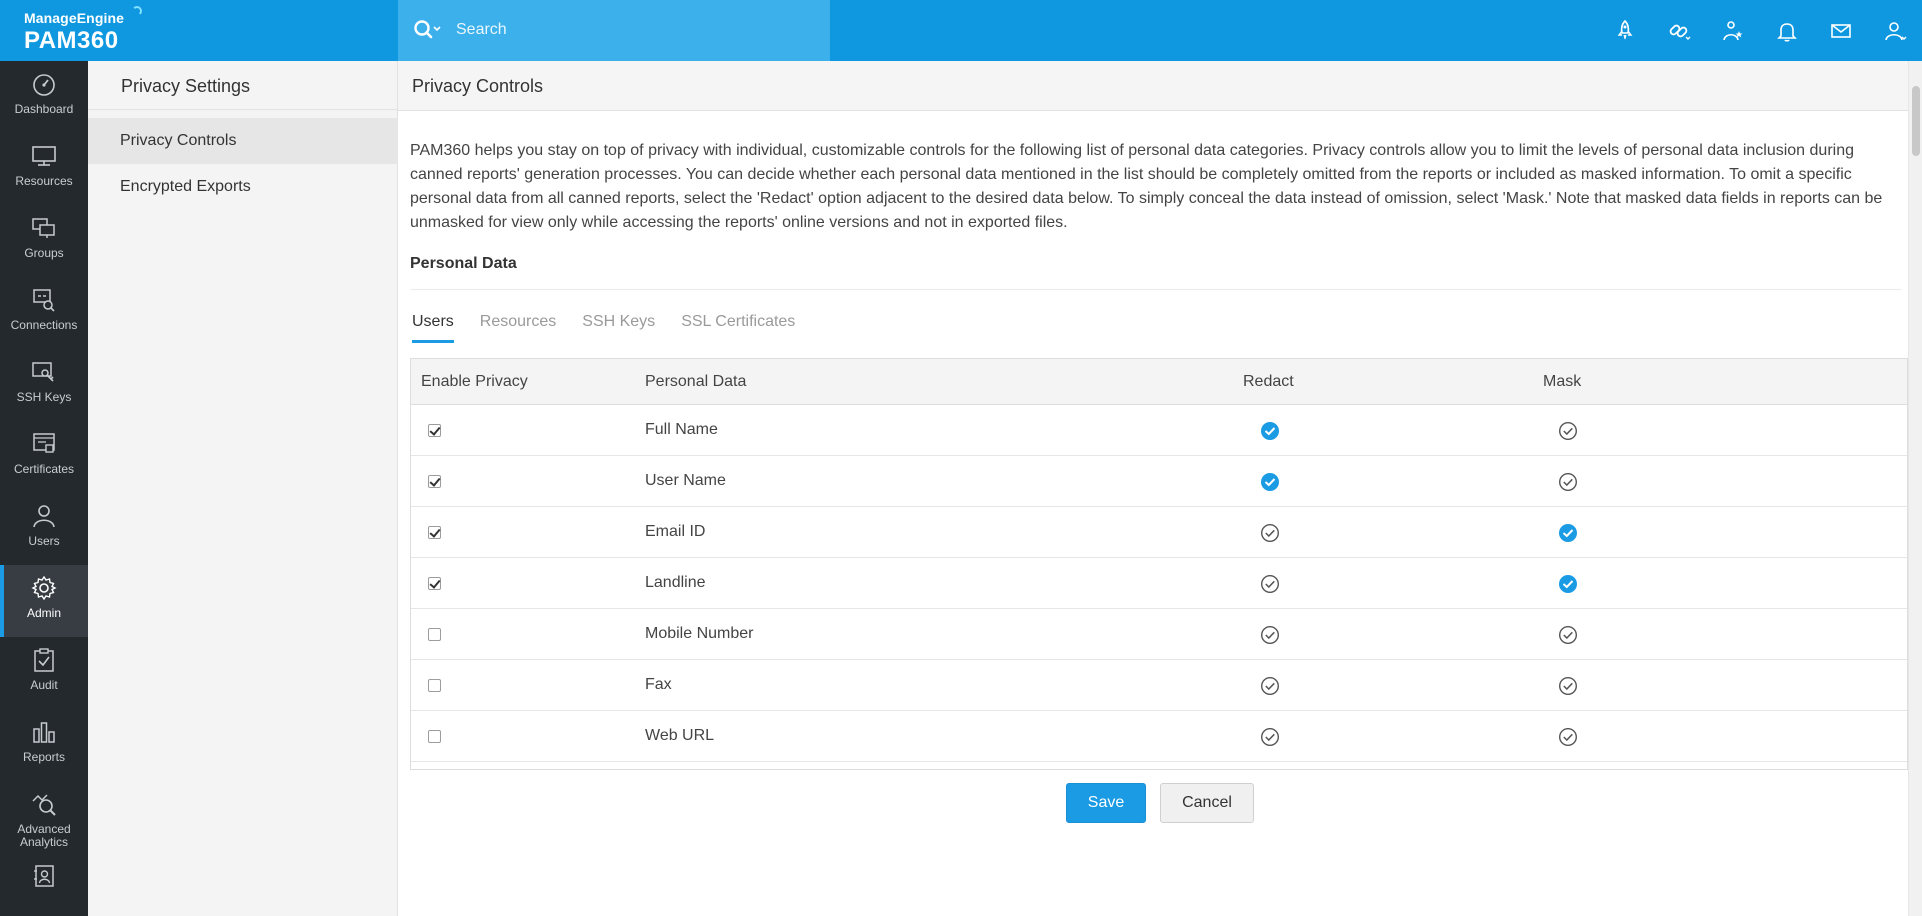 The height and width of the screenshot is (916, 1922). Describe the element at coordinates (43, 228) in the screenshot. I see `groups-icon` at that location.